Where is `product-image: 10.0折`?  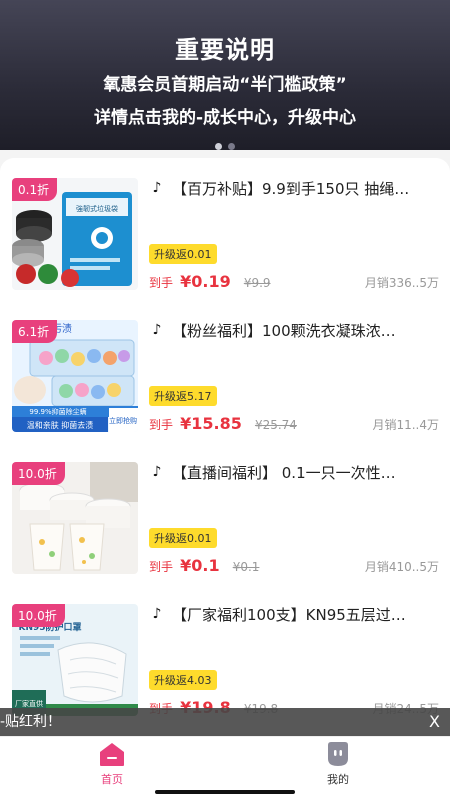
product-image: 10.0折 is located at coordinates (75, 518).